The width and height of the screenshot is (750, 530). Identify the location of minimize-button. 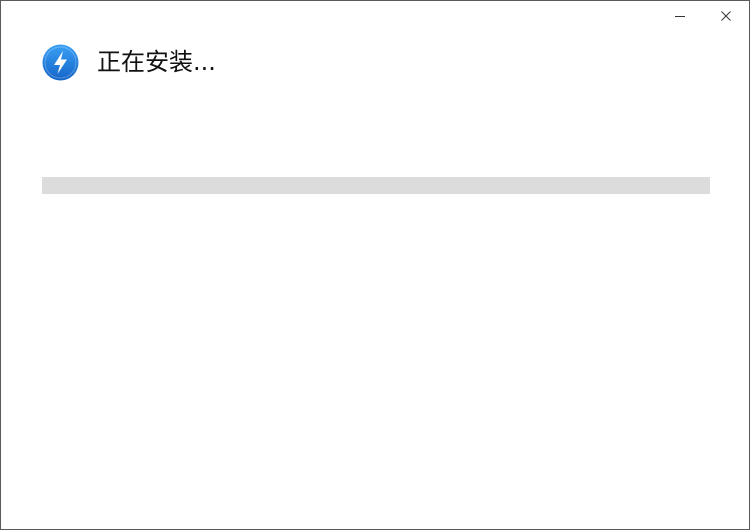
(680, 16).